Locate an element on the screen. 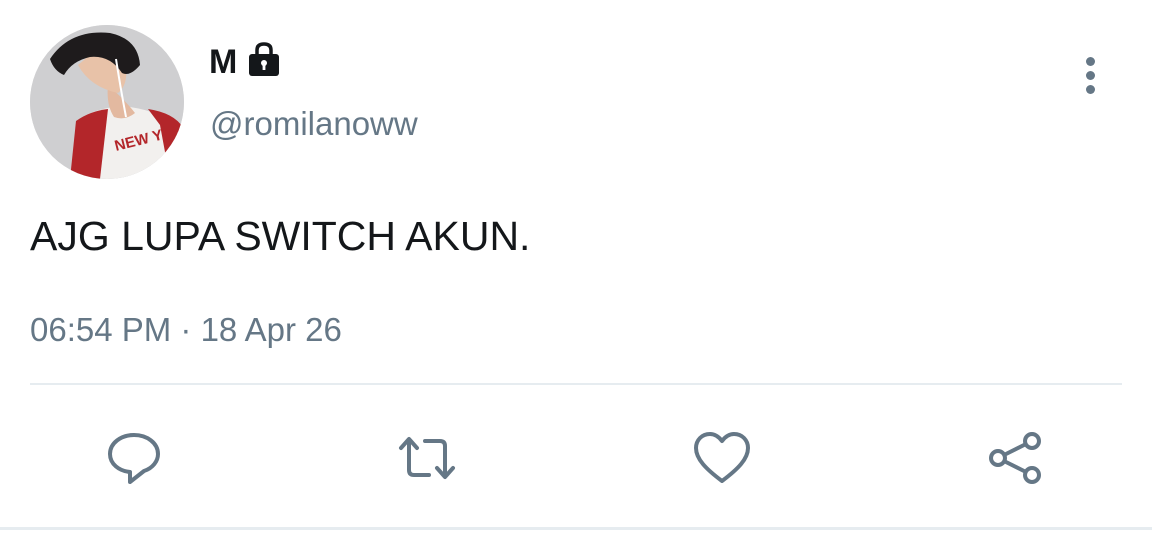 This screenshot has height=549, width=1152. avatar-photo: NEW YOR is located at coordinates (107, 102).